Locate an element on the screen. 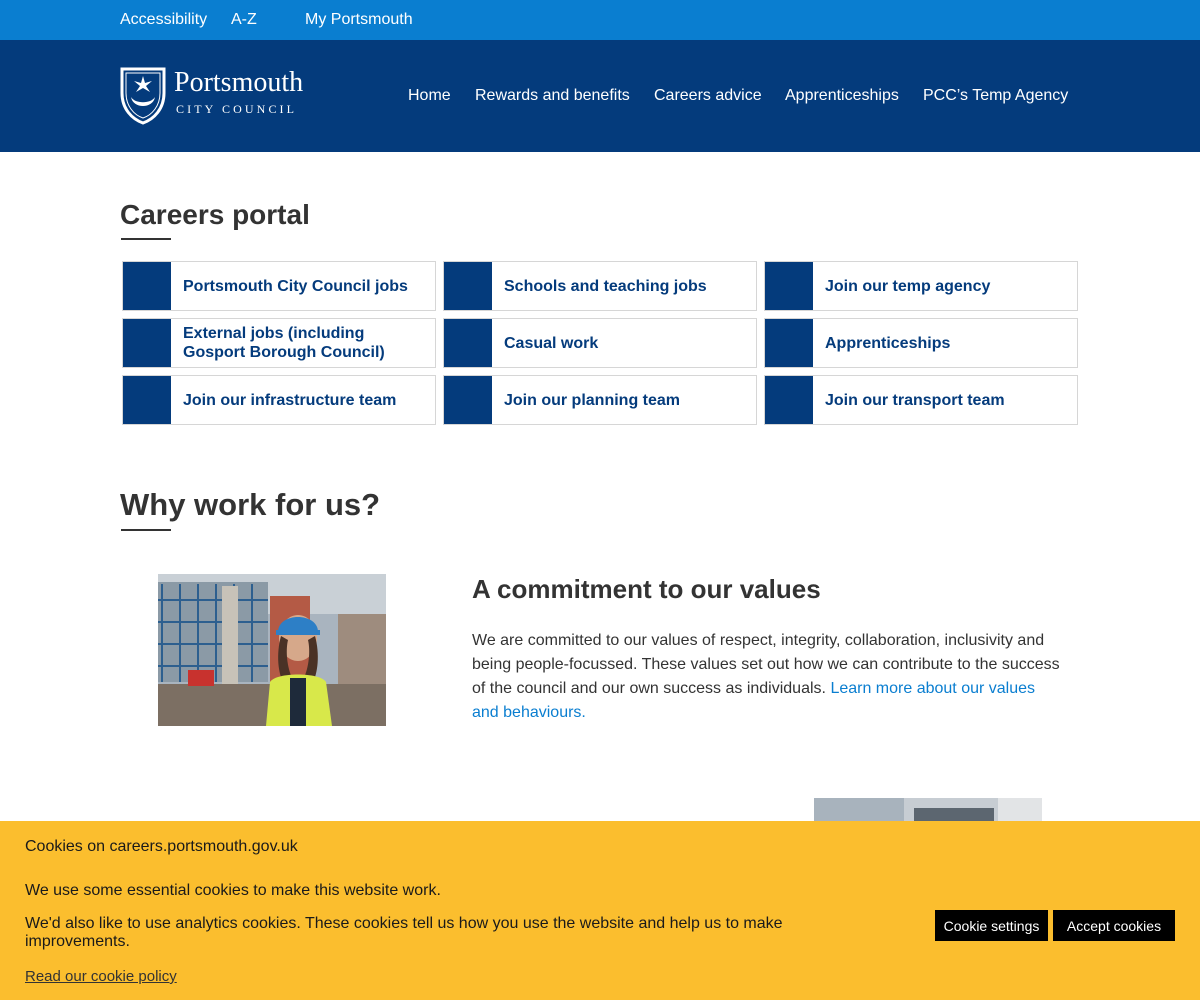 The height and width of the screenshot is (1000, 1200). tile-schools-teaching: Schools and teaching jobs is located at coordinates (600, 286).